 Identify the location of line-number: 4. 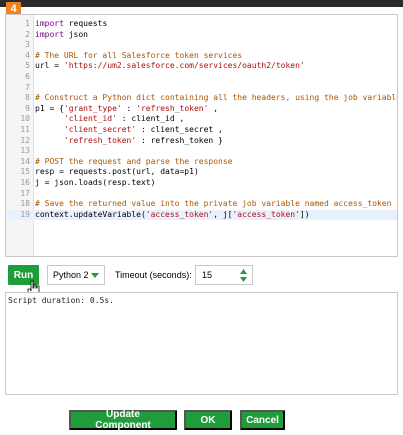
(27, 55).